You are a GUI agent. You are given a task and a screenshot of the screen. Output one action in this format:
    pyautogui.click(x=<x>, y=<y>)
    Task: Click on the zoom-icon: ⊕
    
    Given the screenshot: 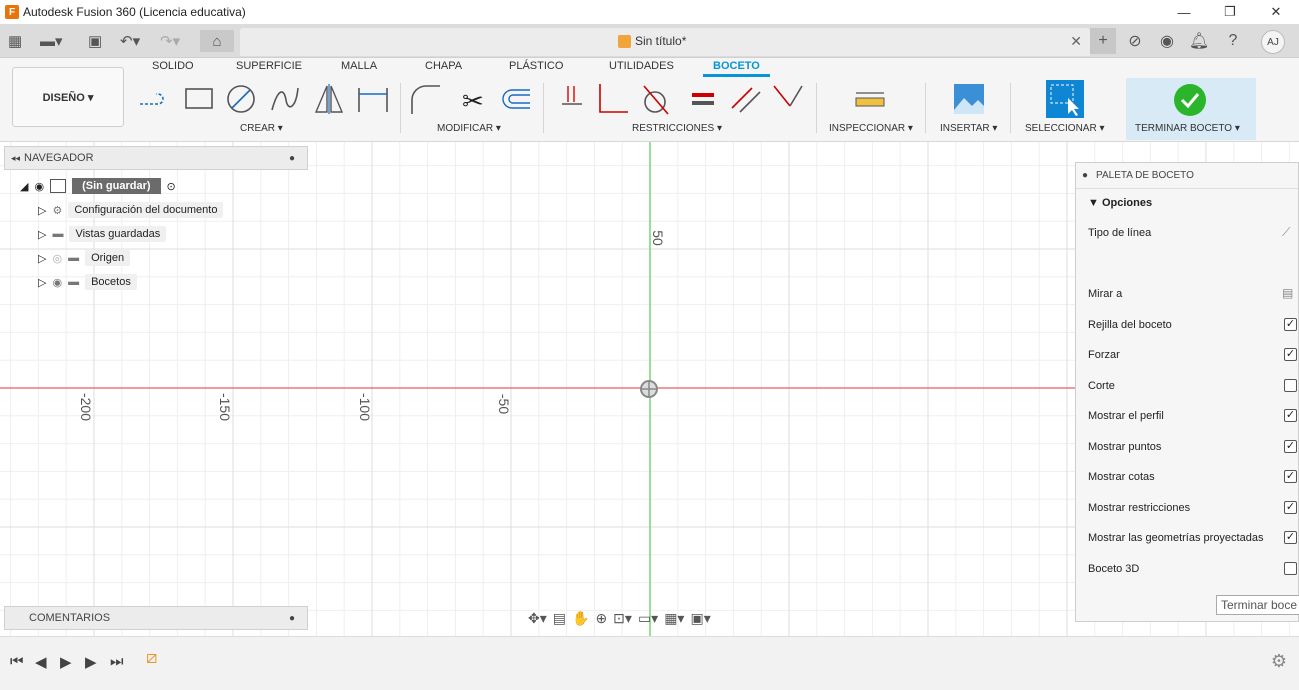 What is the action you would take?
    pyautogui.click(x=601, y=618)
    